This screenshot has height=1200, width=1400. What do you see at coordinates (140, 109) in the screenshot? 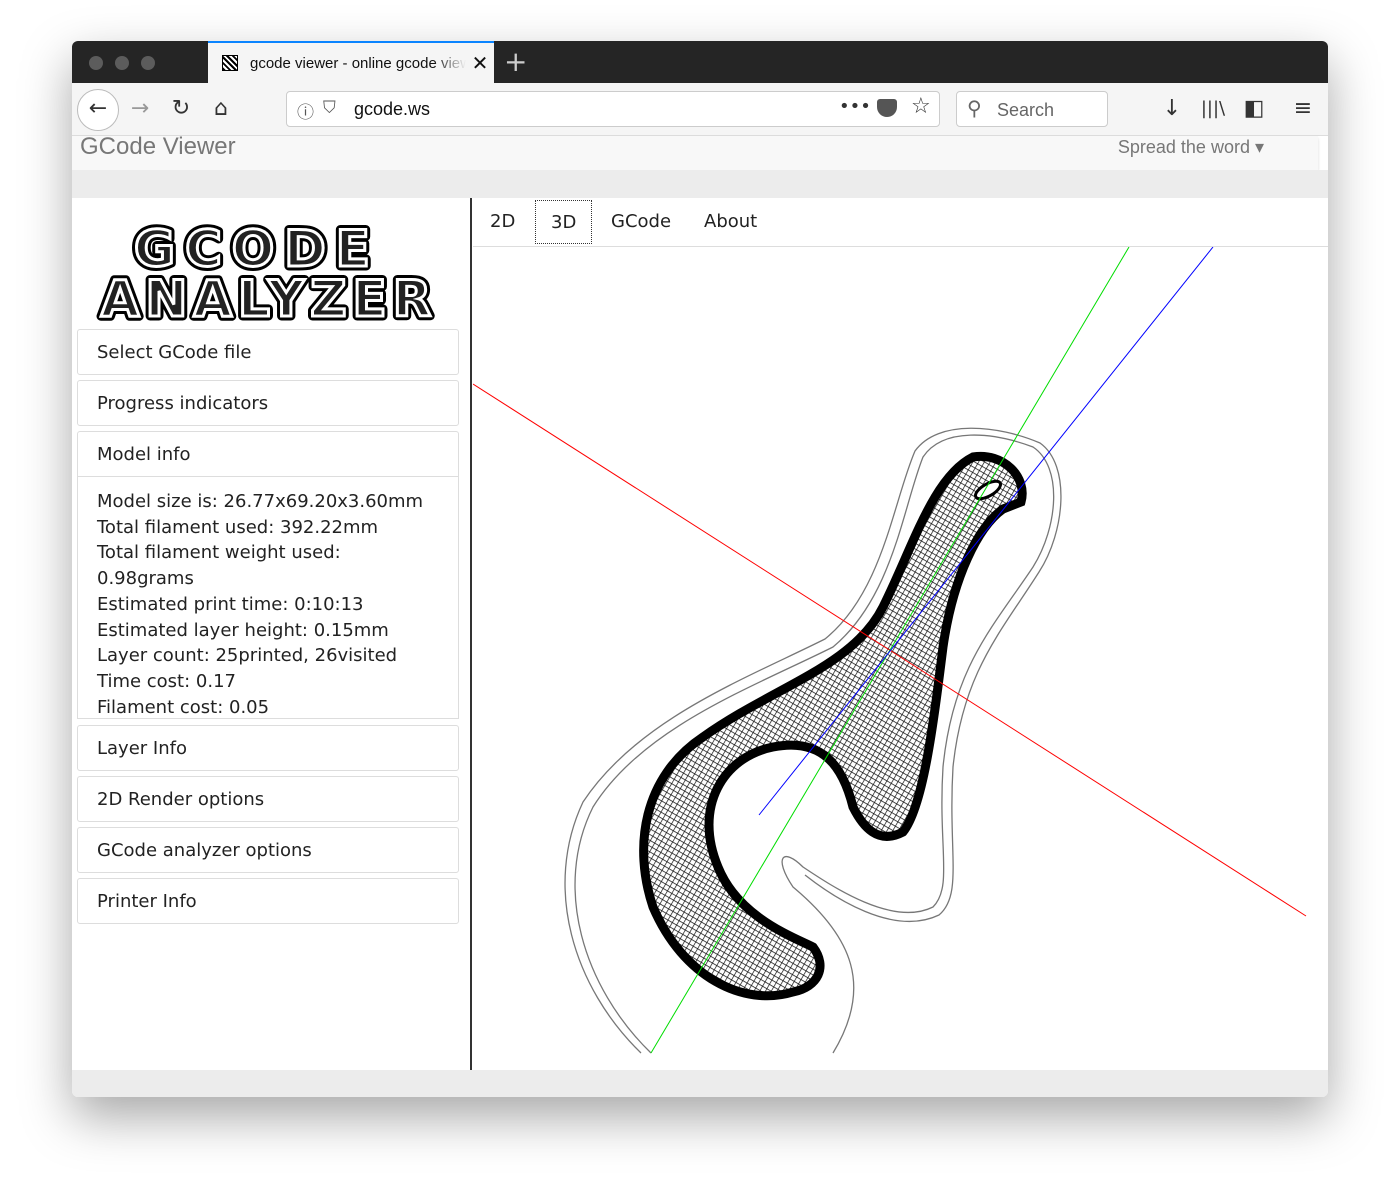
I see `forward-icon: →` at bounding box center [140, 109].